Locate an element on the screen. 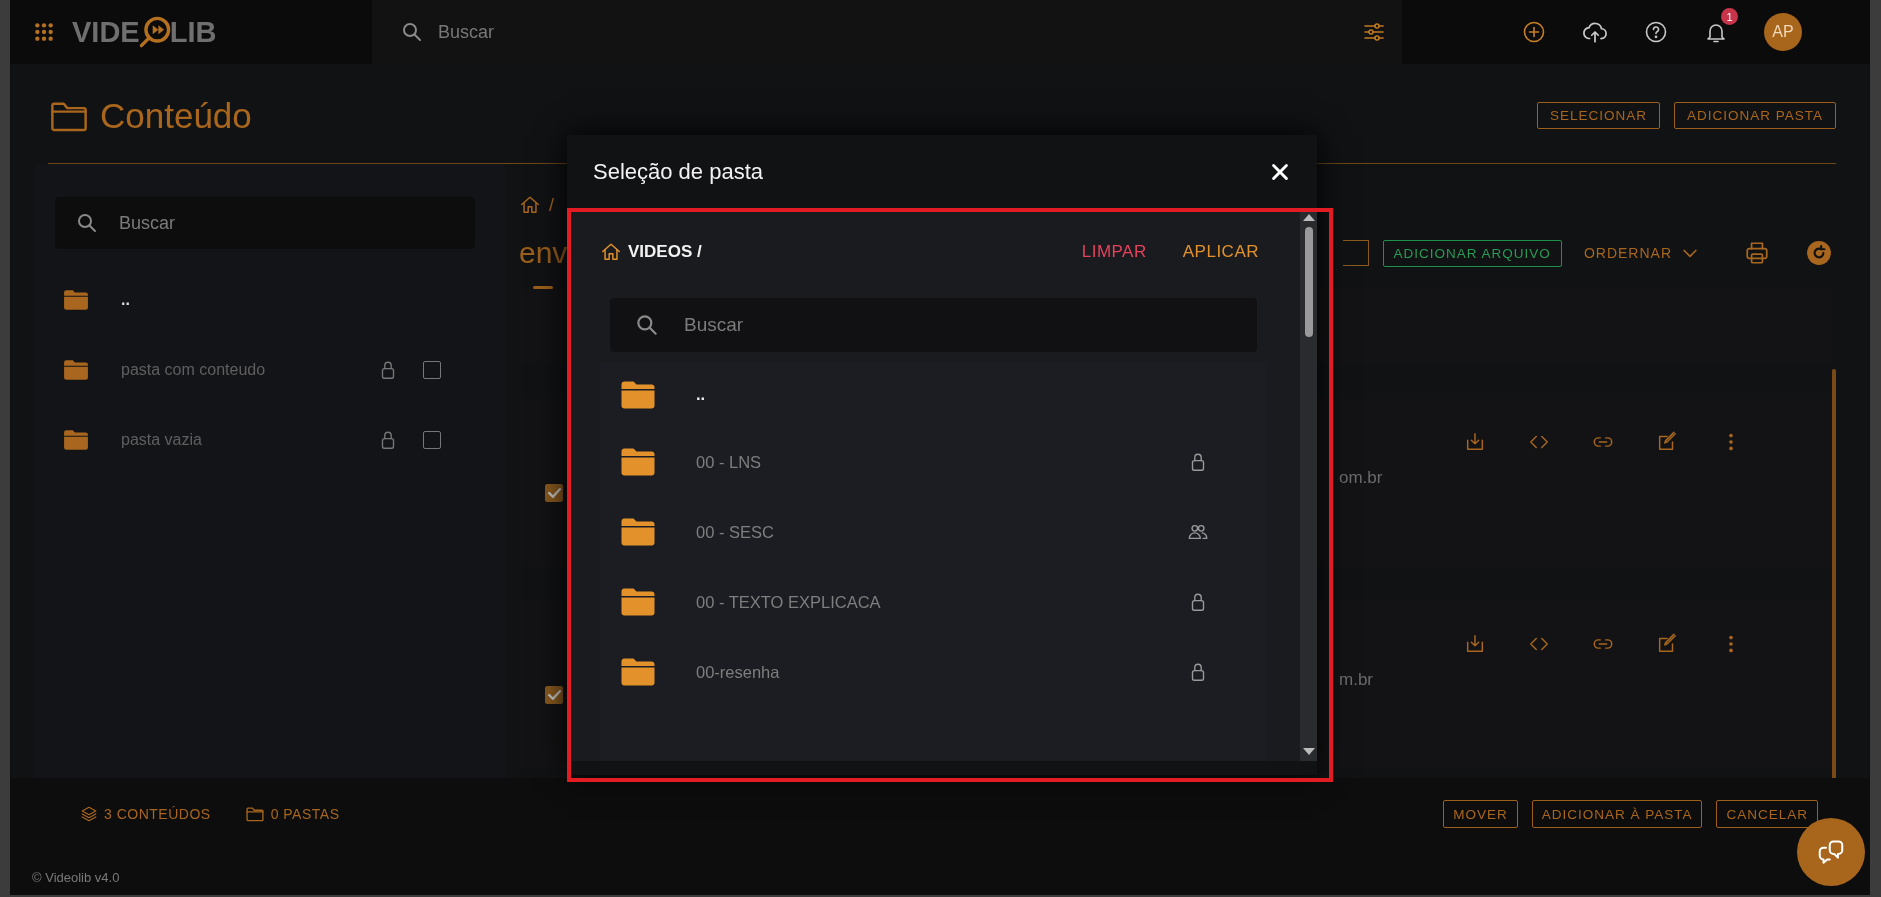 This screenshot has width=1881, height=897. page-title: Conteúdo is located at coordinates (176, 115).